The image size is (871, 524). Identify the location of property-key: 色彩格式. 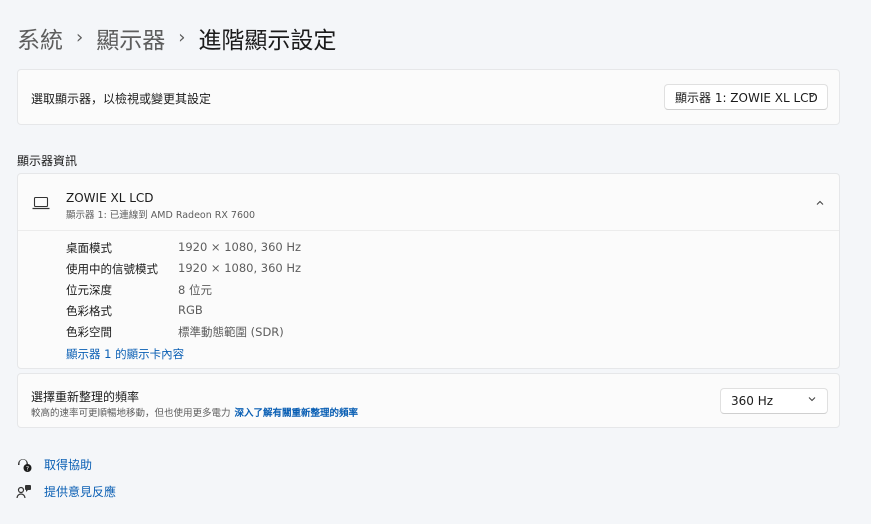
(89, 311).